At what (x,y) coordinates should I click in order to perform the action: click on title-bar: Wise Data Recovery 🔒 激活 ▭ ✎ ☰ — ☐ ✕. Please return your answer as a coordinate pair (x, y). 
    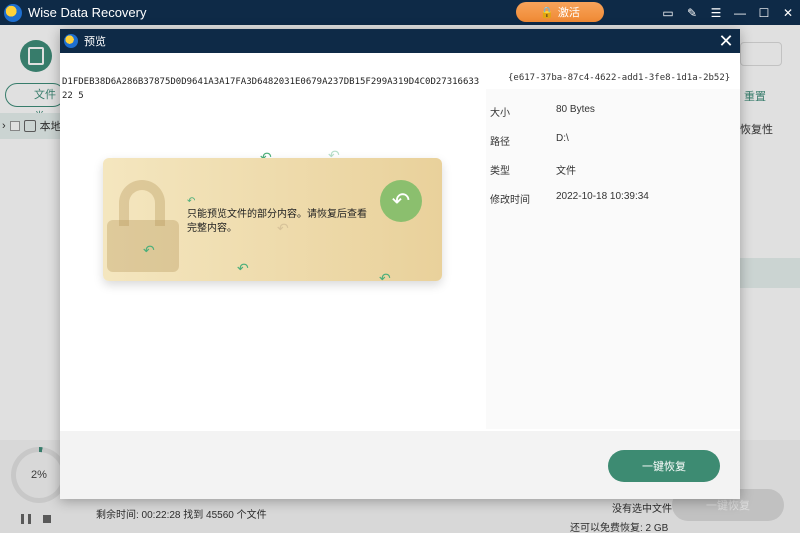
    Looking at the image, I should click on (400, 12).